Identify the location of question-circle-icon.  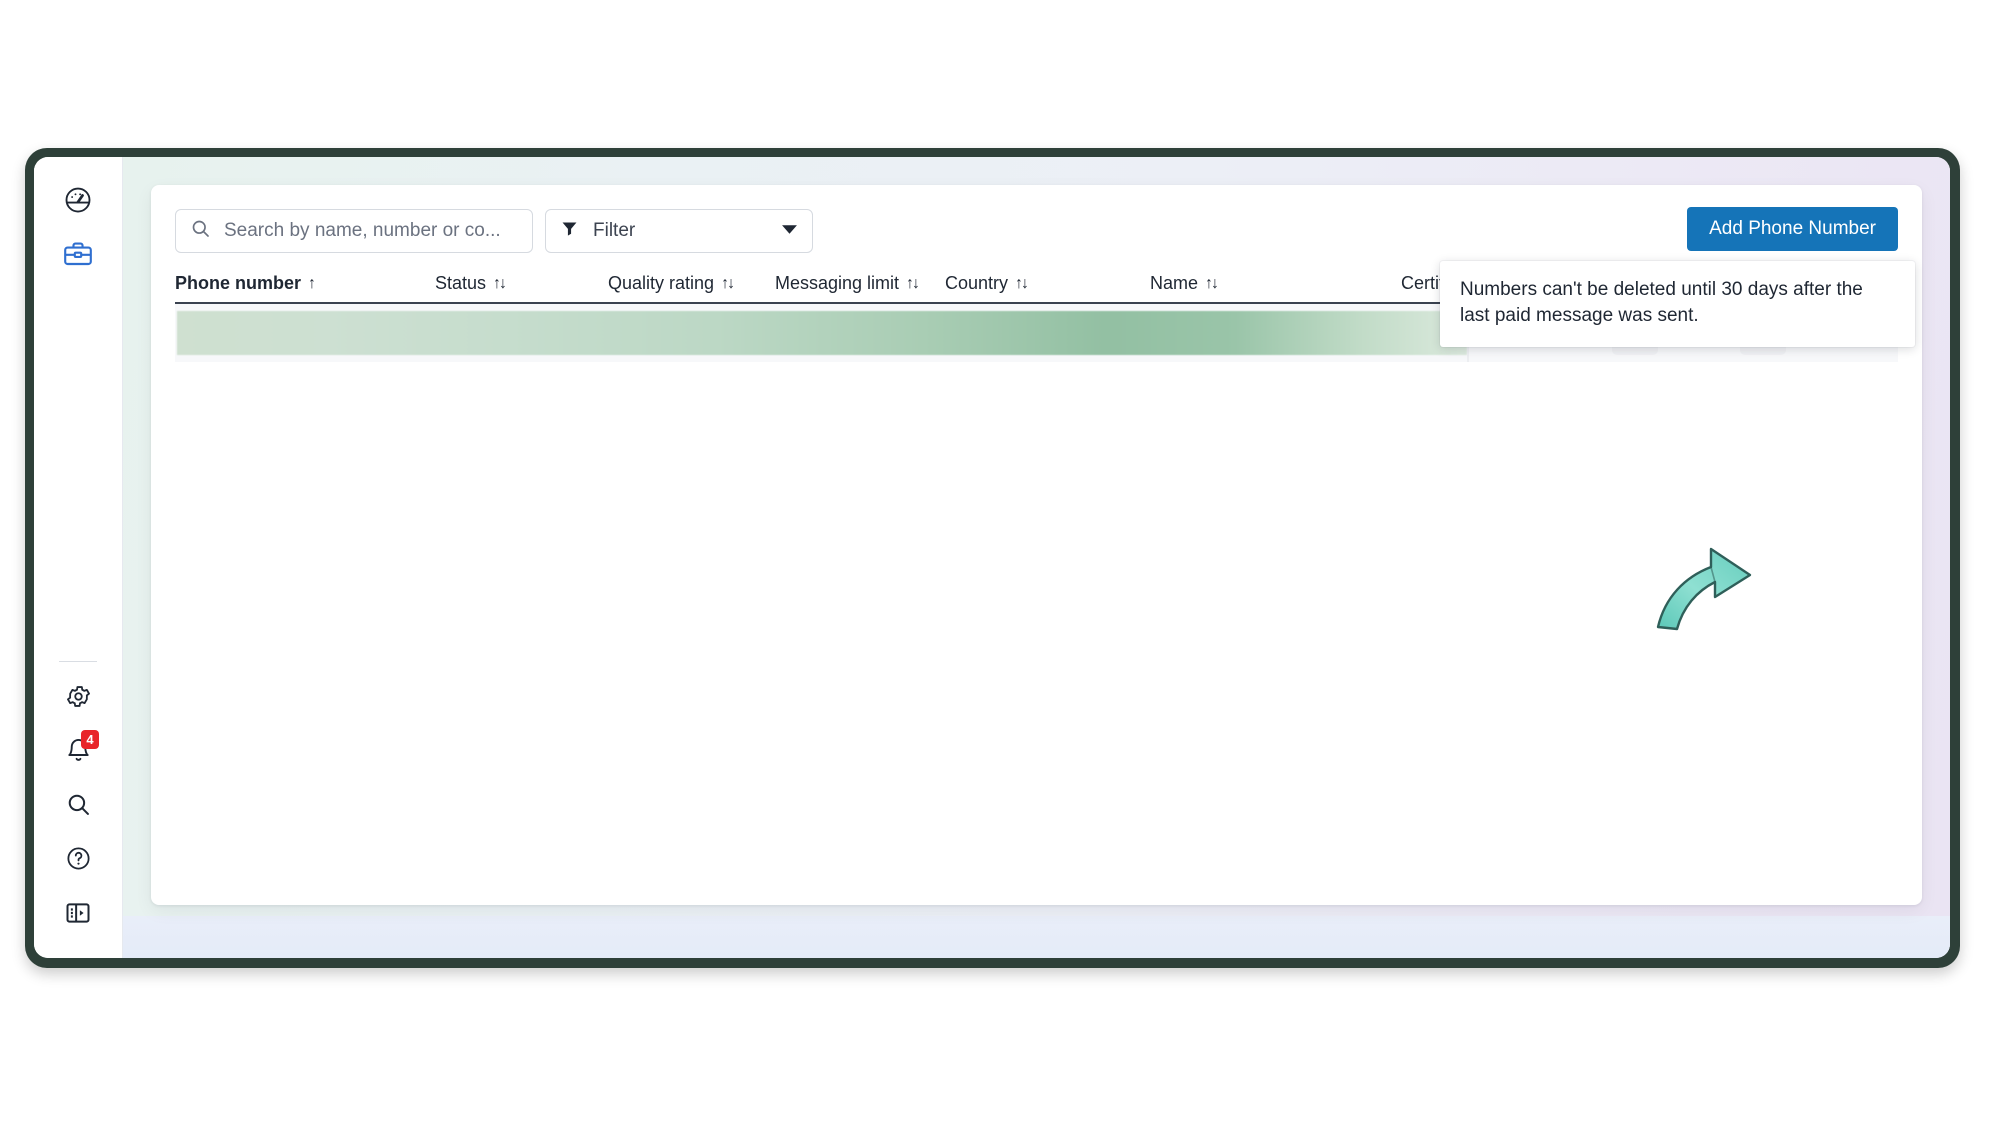
(78, 861).